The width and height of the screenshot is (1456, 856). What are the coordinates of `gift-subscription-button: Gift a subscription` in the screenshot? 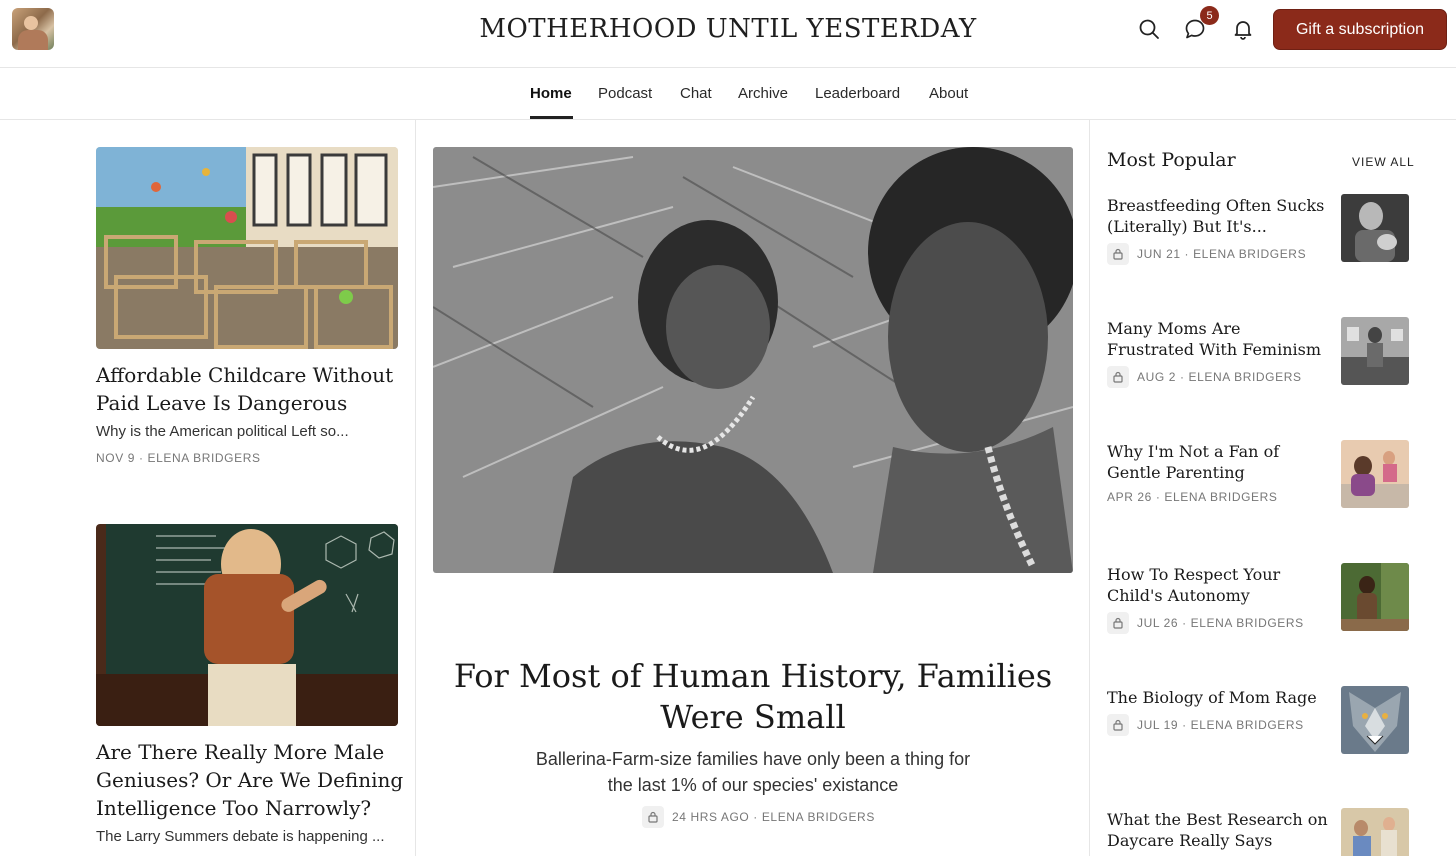 It's located at (1360, 29).